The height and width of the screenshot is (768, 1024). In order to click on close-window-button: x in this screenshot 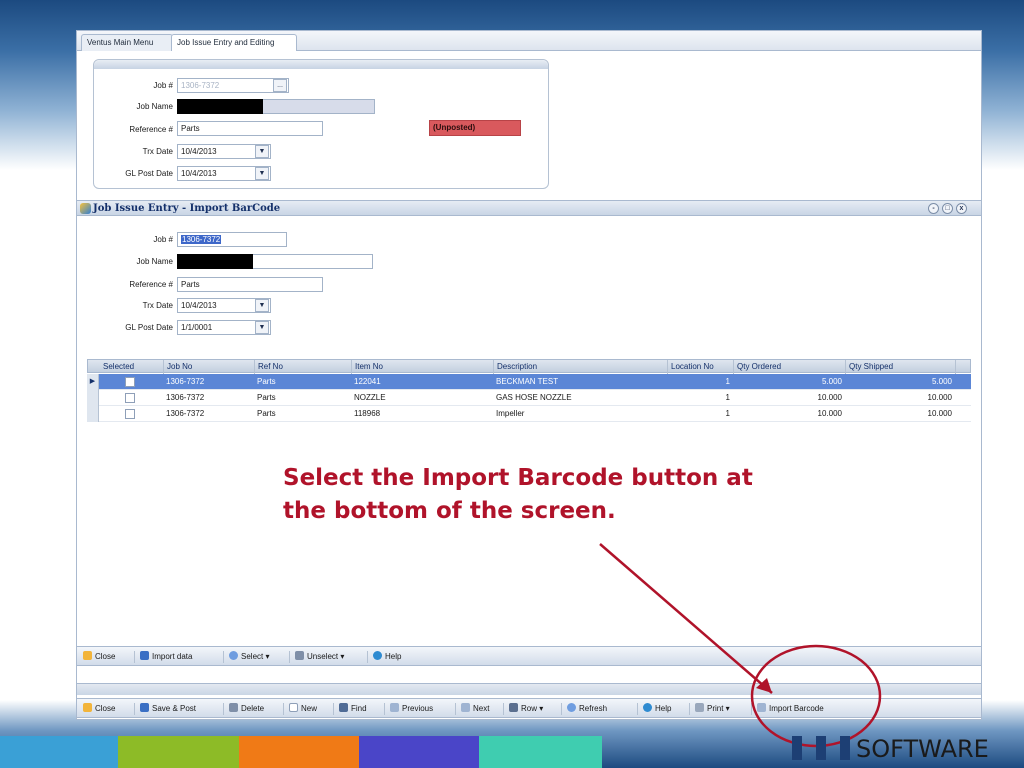, I will do `click(961, 208)`.